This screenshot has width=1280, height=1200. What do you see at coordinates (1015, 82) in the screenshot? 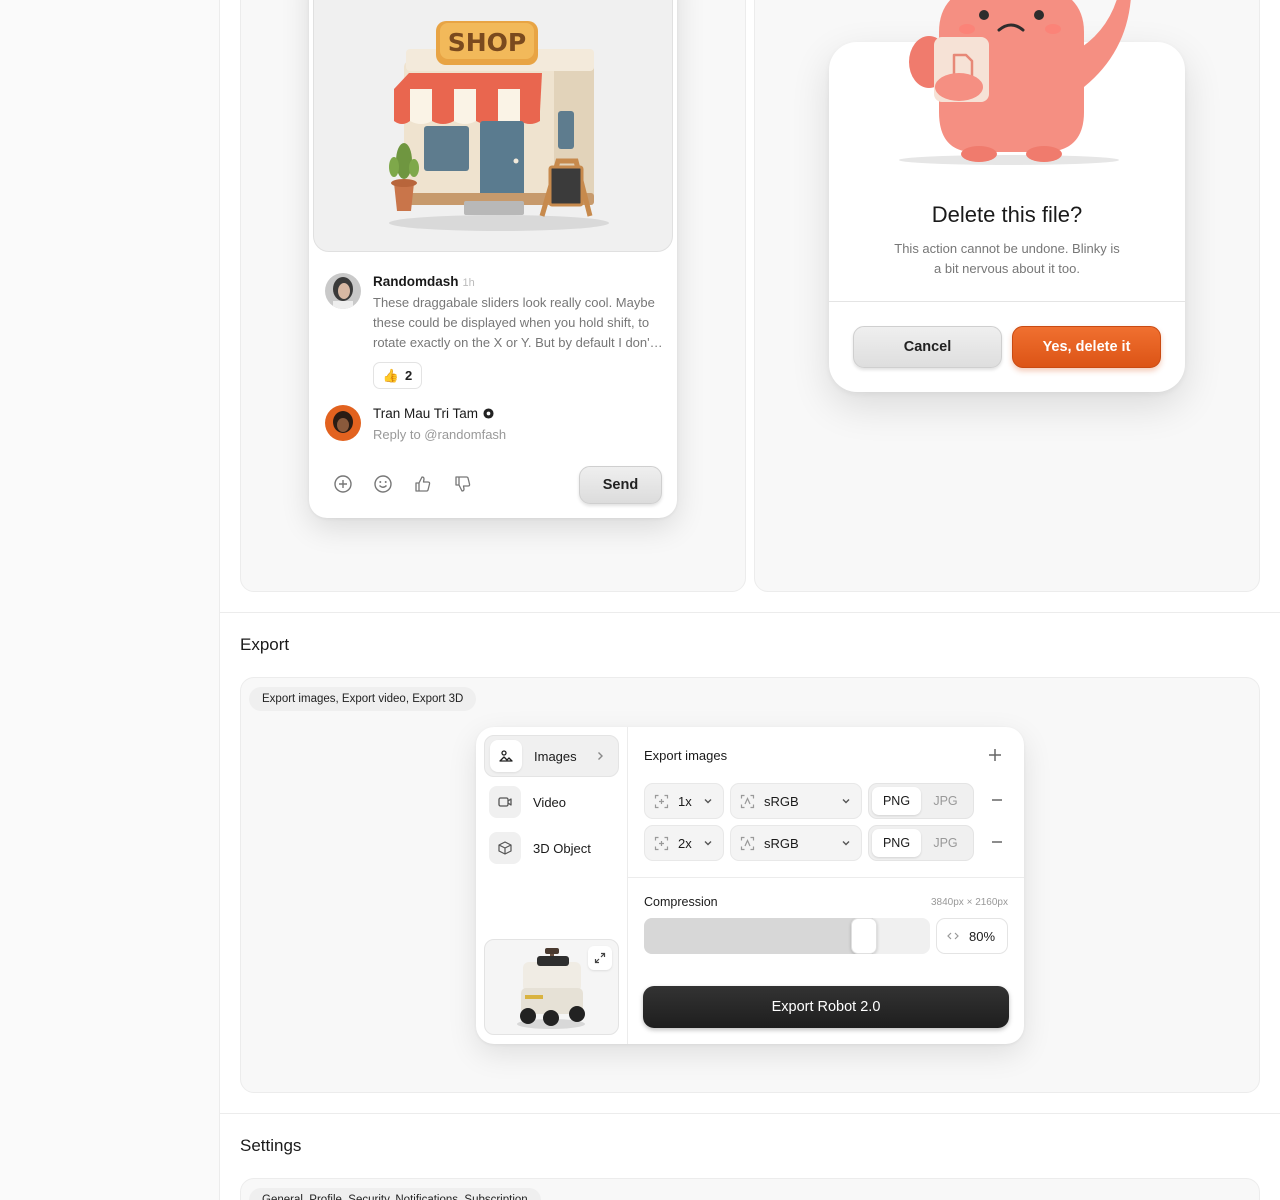
I see `blinky-mascot-illustration` at bounding box center [1015, 82].